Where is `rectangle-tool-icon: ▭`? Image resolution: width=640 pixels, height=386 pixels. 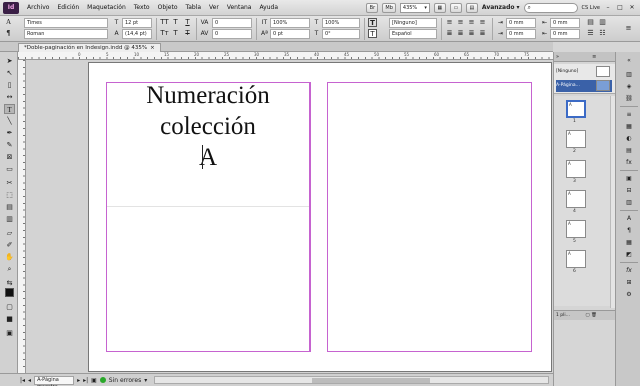 rectangle-tool-icon: ▭ is located at coordinates (9, 169).